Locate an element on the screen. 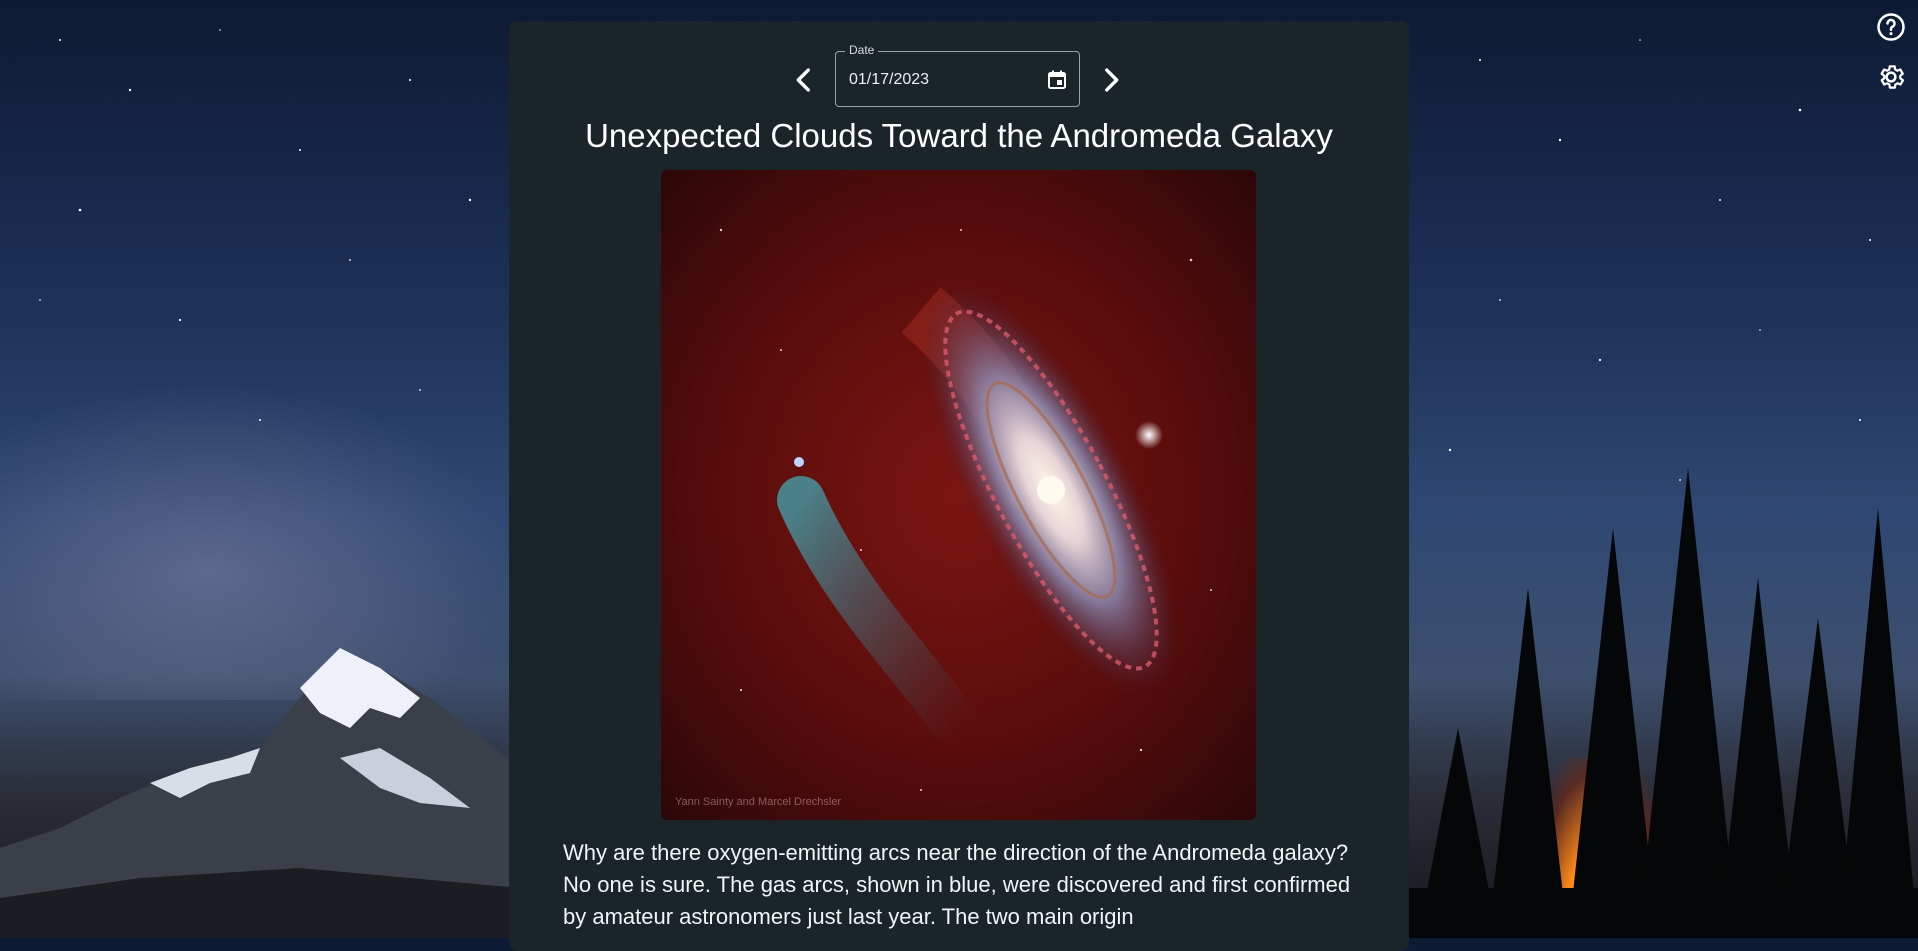 The width and height of the screenshot is (1918, 951). chevron-right-icon is located at coordinates (1111, 80).